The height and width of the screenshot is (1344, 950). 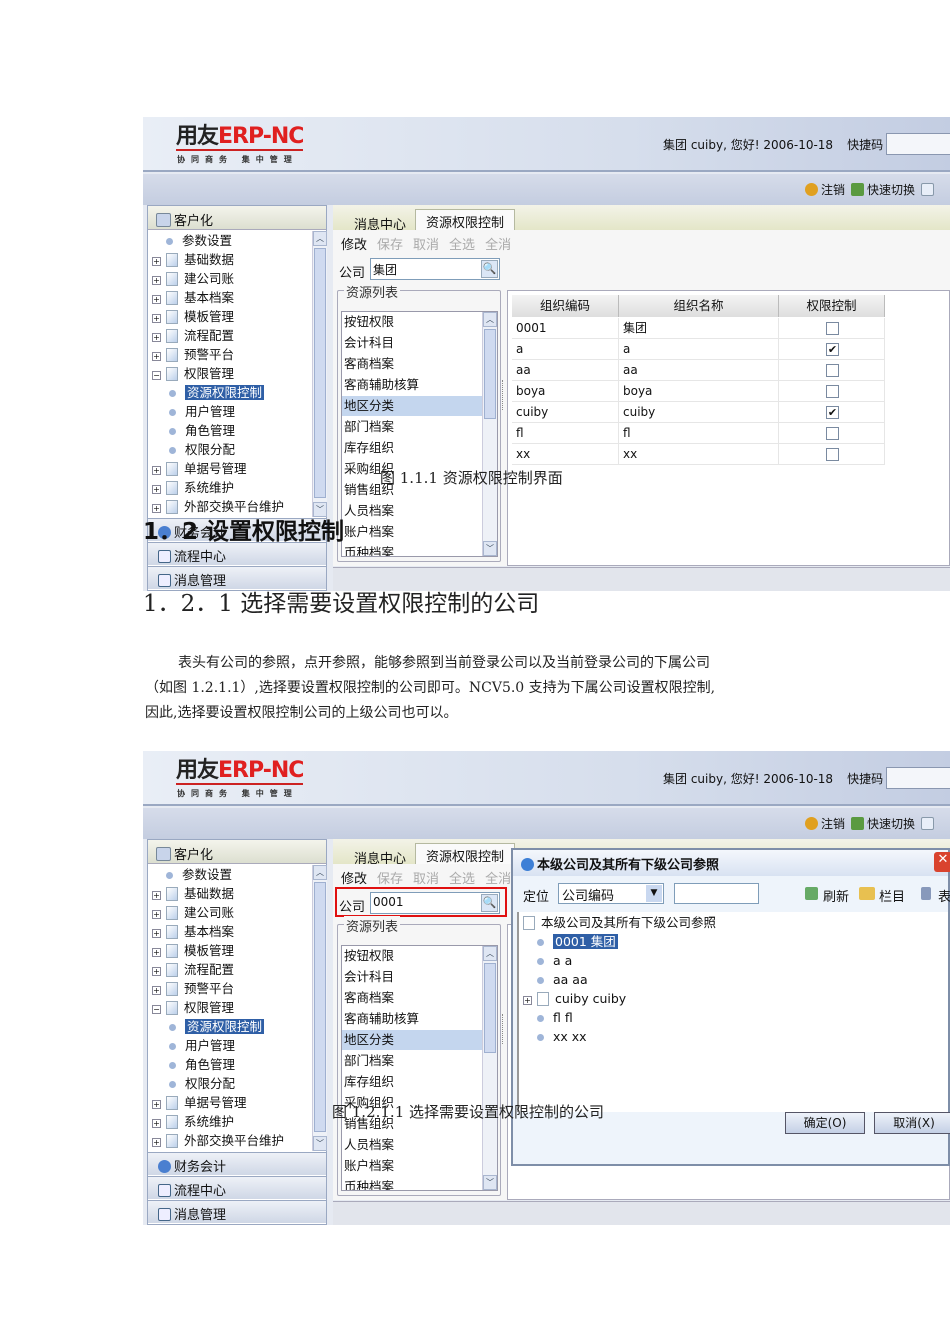 What do you see at coordinates (193, 298) in the screenshot?
I see `tree-item: + 基本档案` at bounding box center [193, 298].